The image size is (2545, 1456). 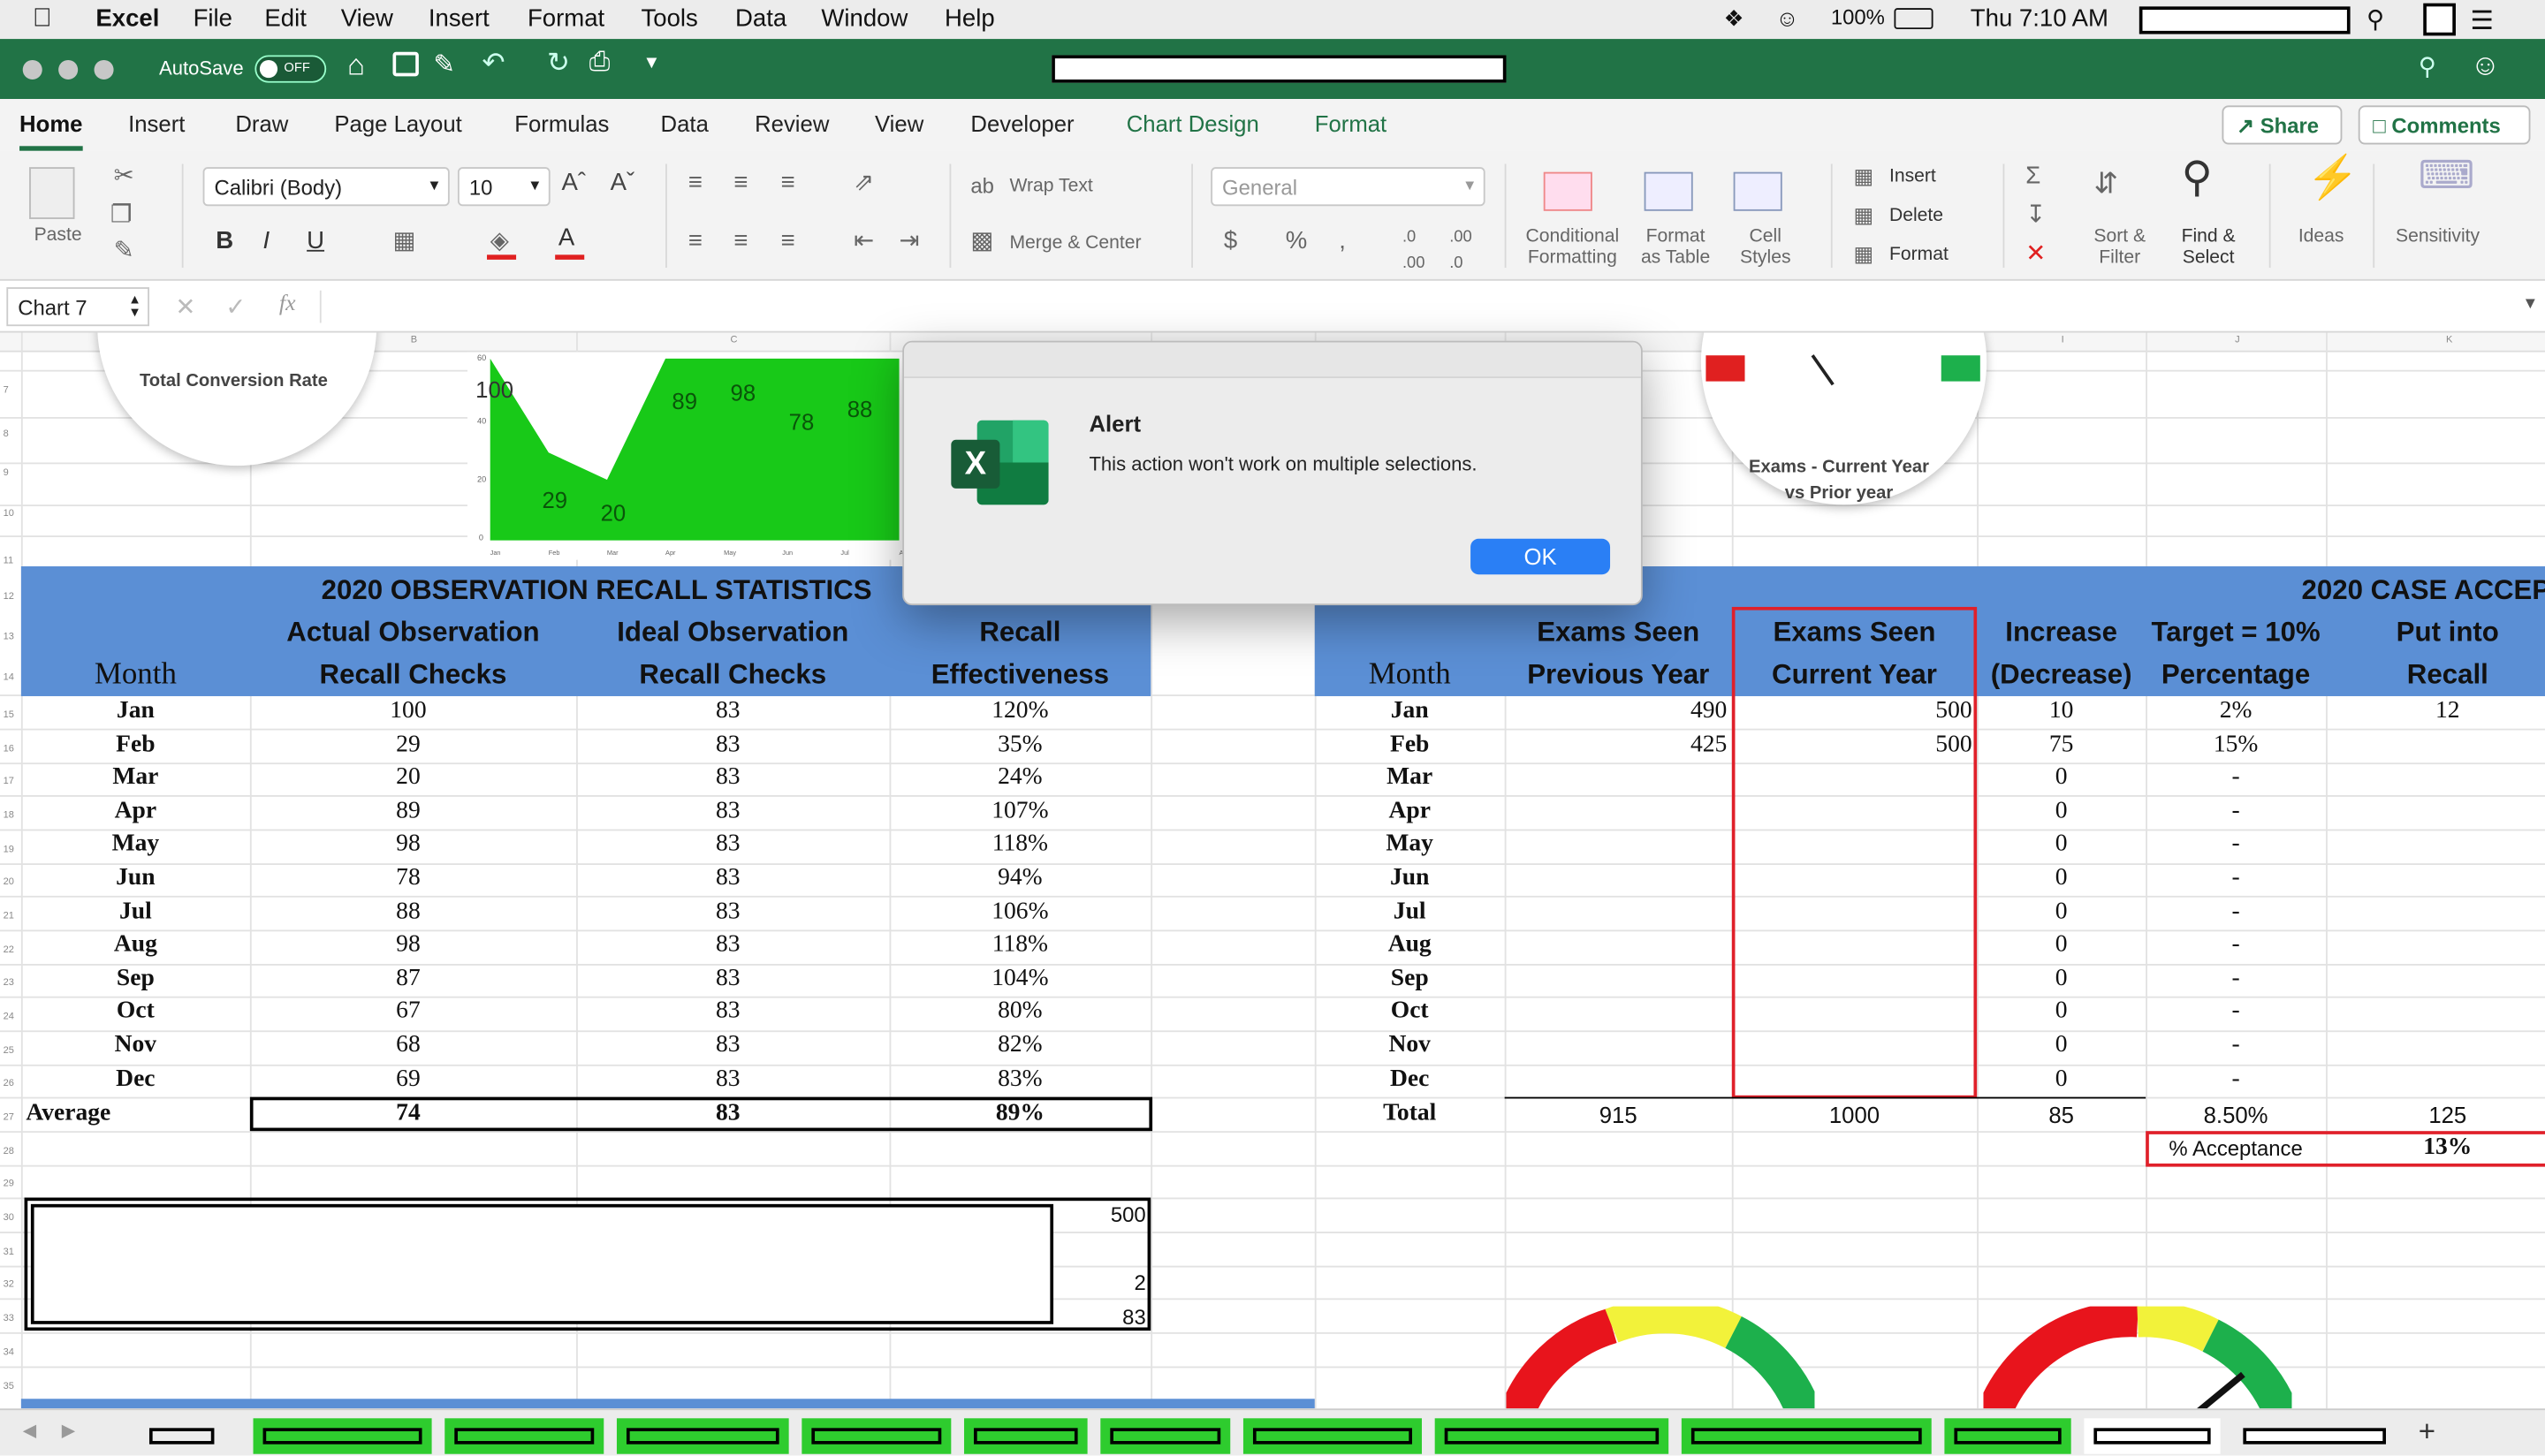 I want to click on average-recall: 89%, so click(x=1020, y=1113).